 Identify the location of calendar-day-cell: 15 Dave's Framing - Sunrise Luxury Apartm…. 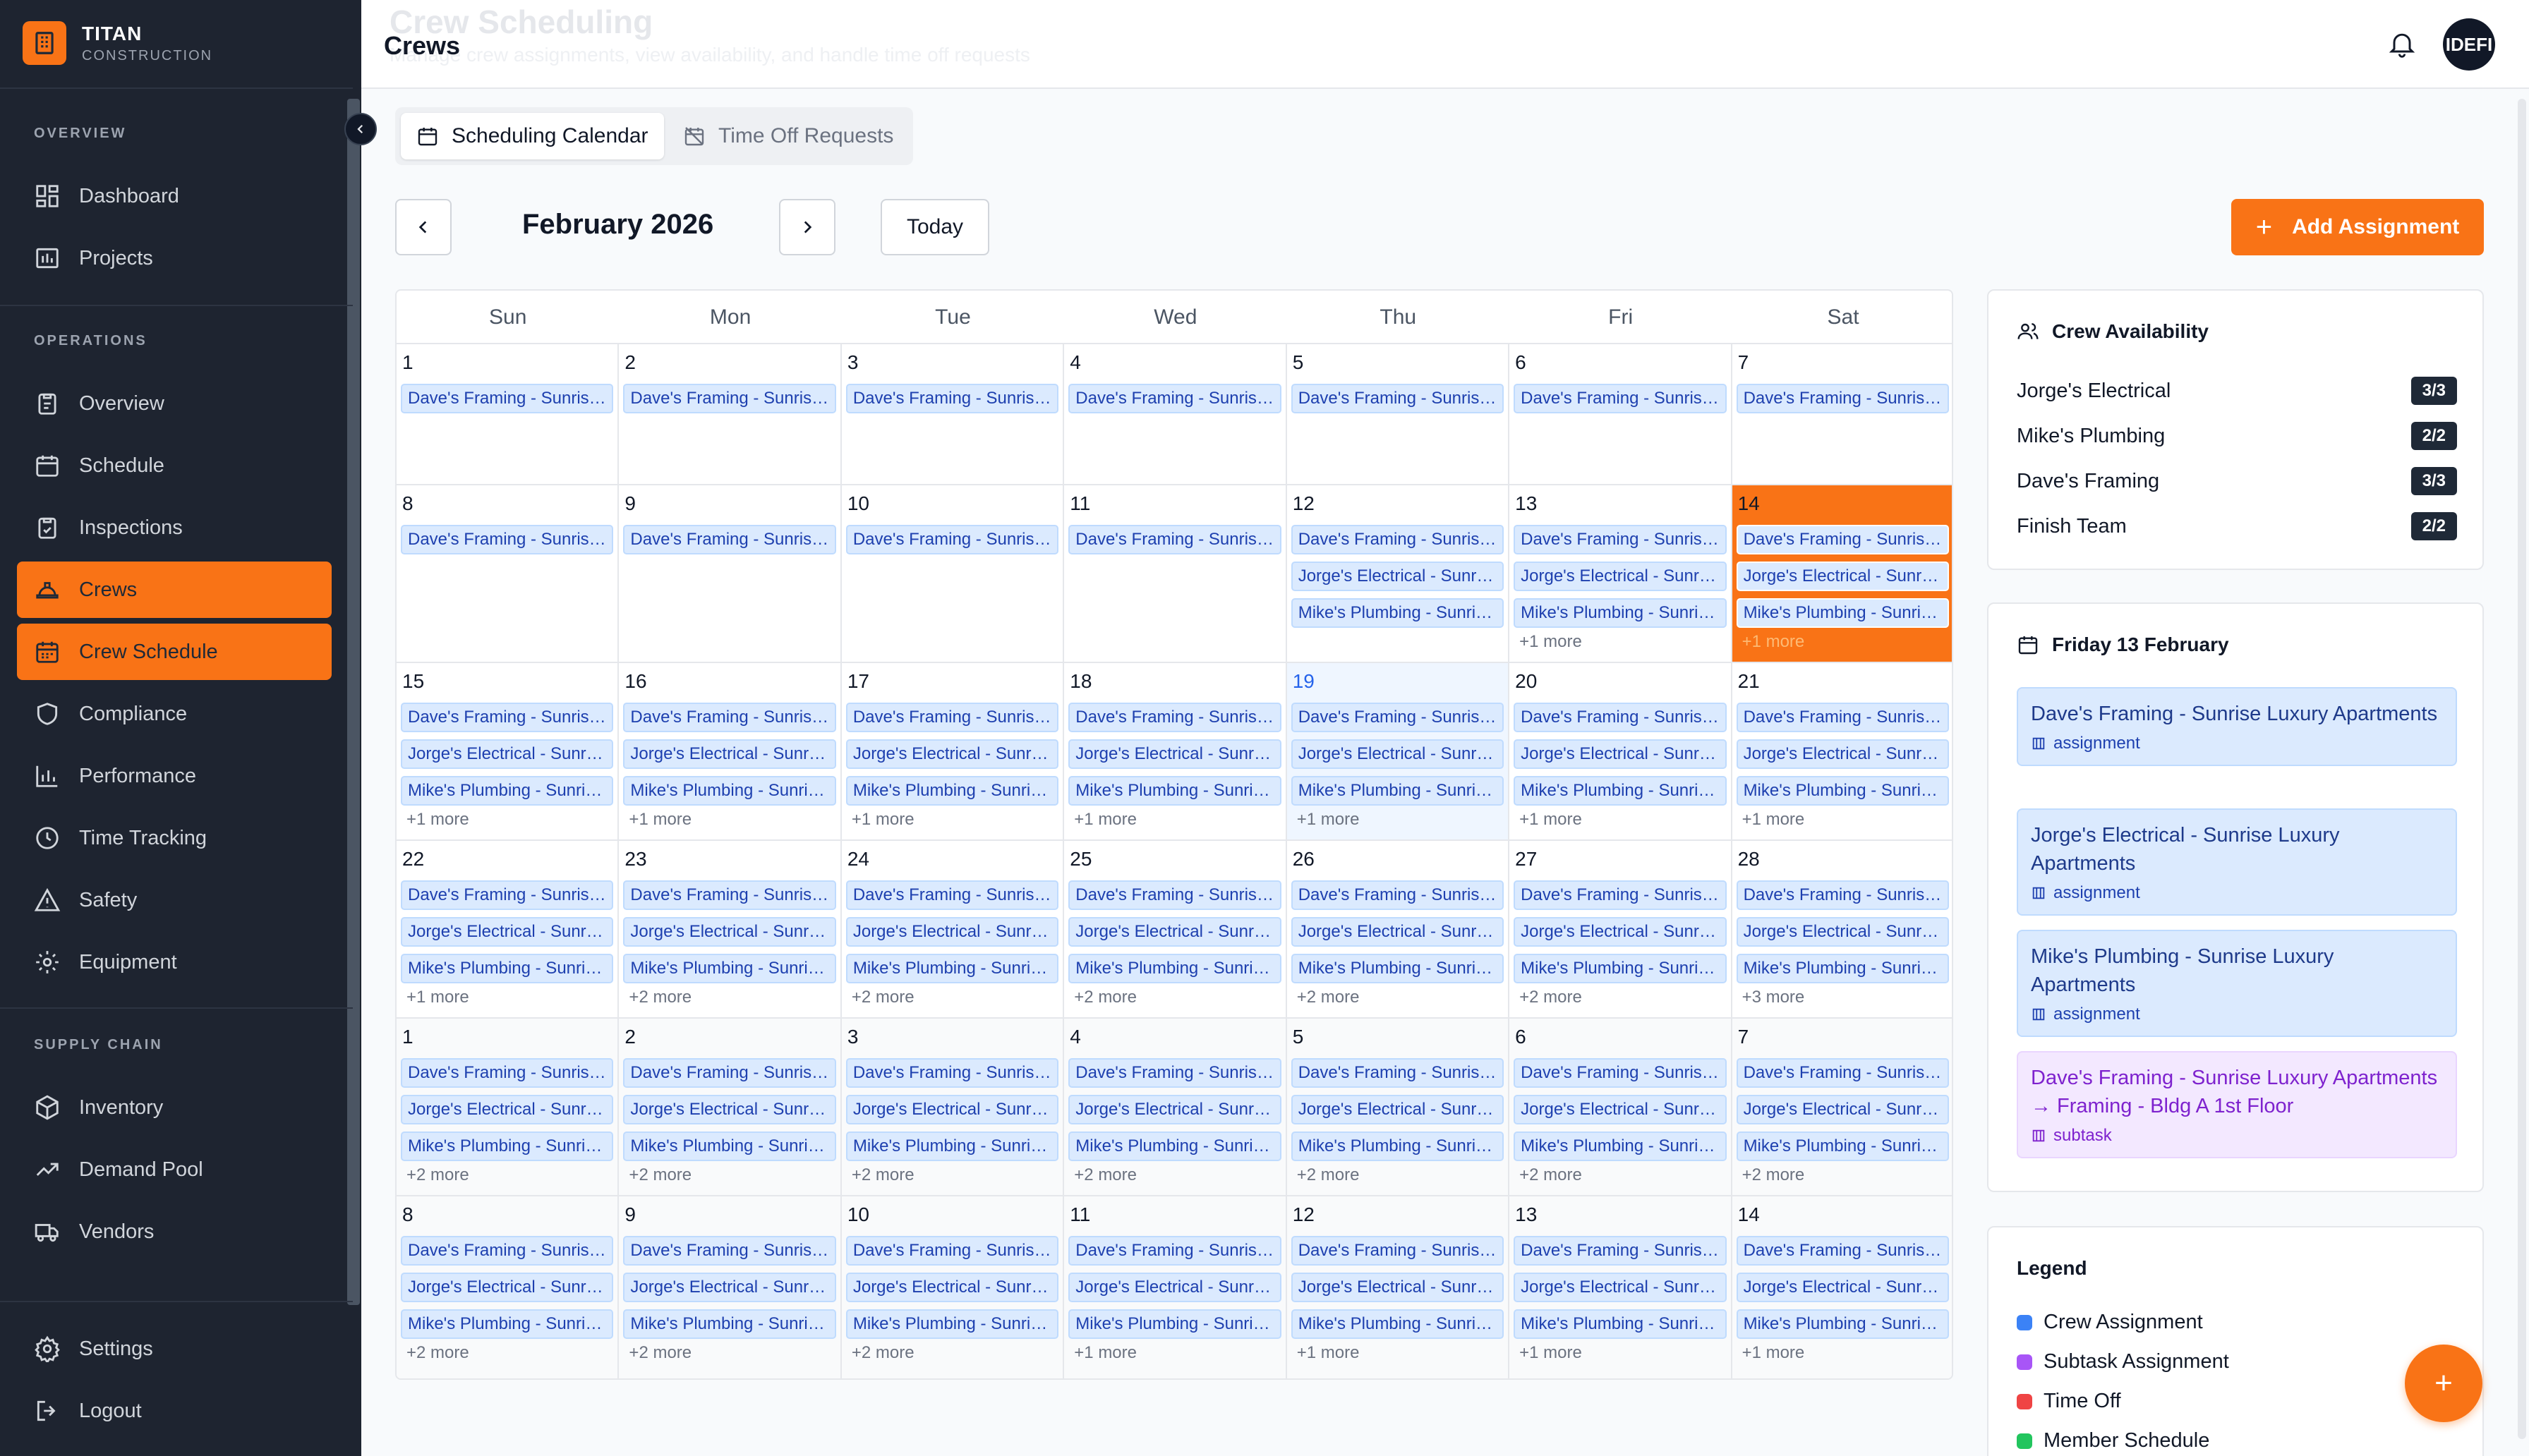
(508, 752).